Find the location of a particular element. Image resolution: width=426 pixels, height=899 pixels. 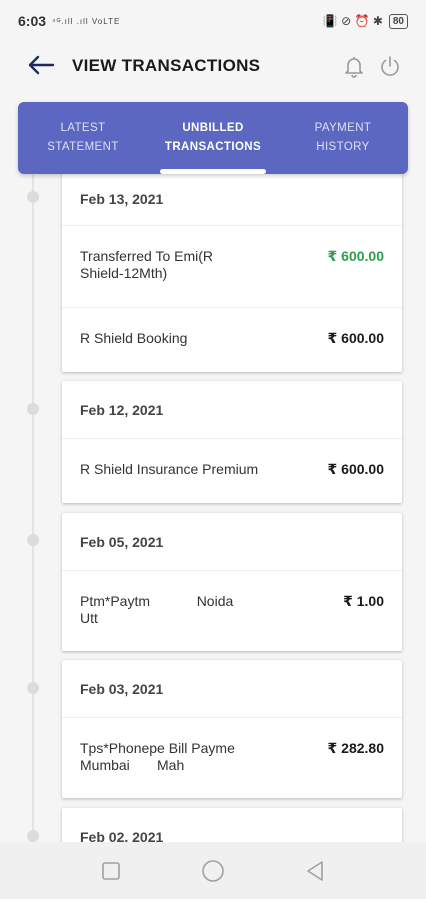

tab-latest-statement: LATEST STATEMENT is located at coordinates (83, 138).